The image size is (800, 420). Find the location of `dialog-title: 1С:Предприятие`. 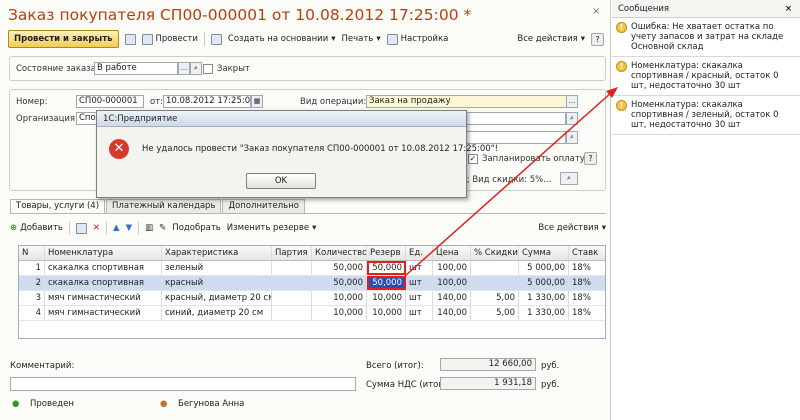

dialog-title: 1С:Предприятие is located at coordinates (281, 119).